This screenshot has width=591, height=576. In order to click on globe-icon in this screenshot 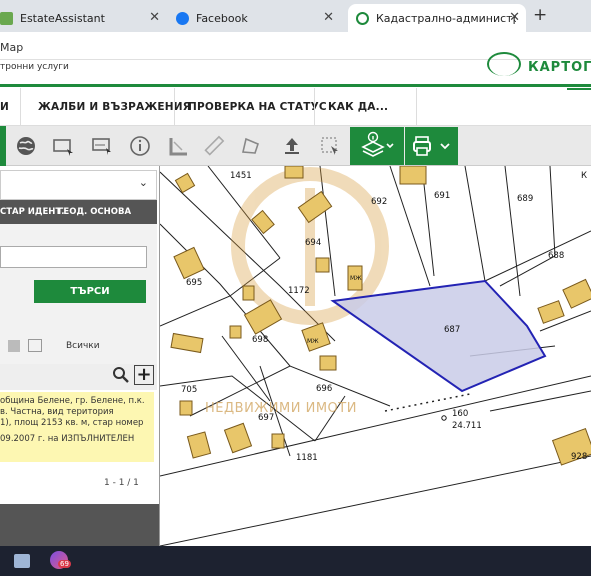, I will do `click(26, 146)`.